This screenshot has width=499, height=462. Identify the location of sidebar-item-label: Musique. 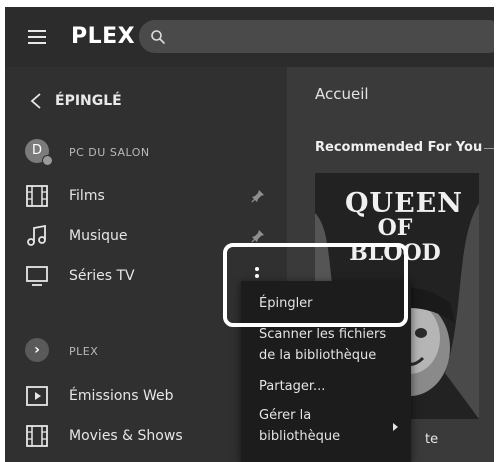
(98, 236).